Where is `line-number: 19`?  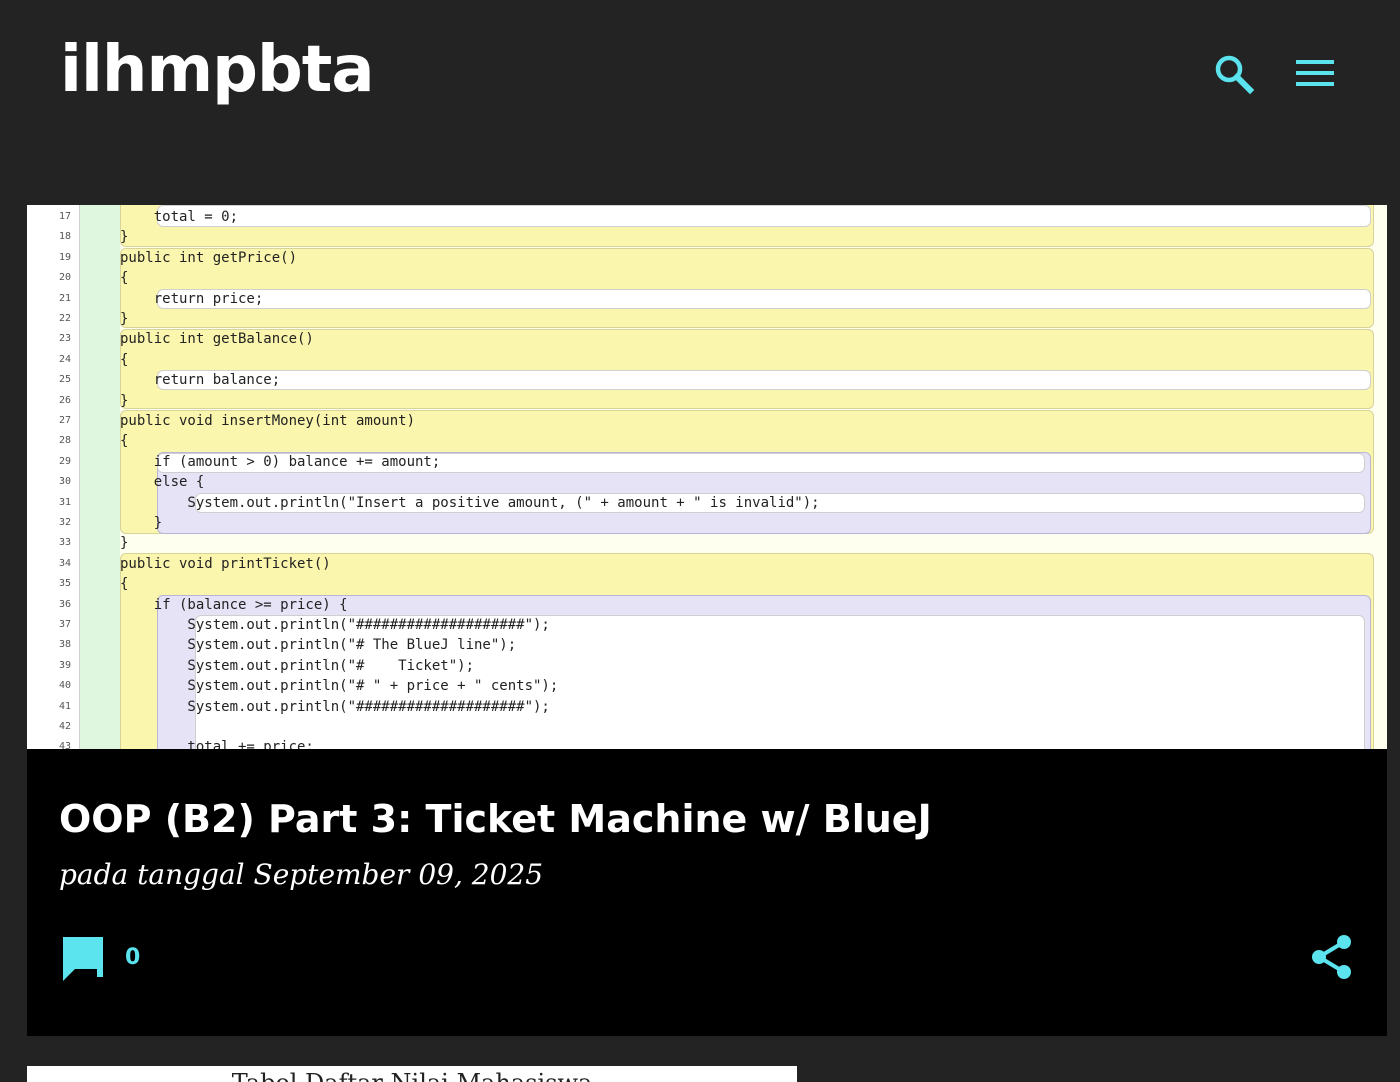 line-number: 19 is located at coordinates (64, 257).